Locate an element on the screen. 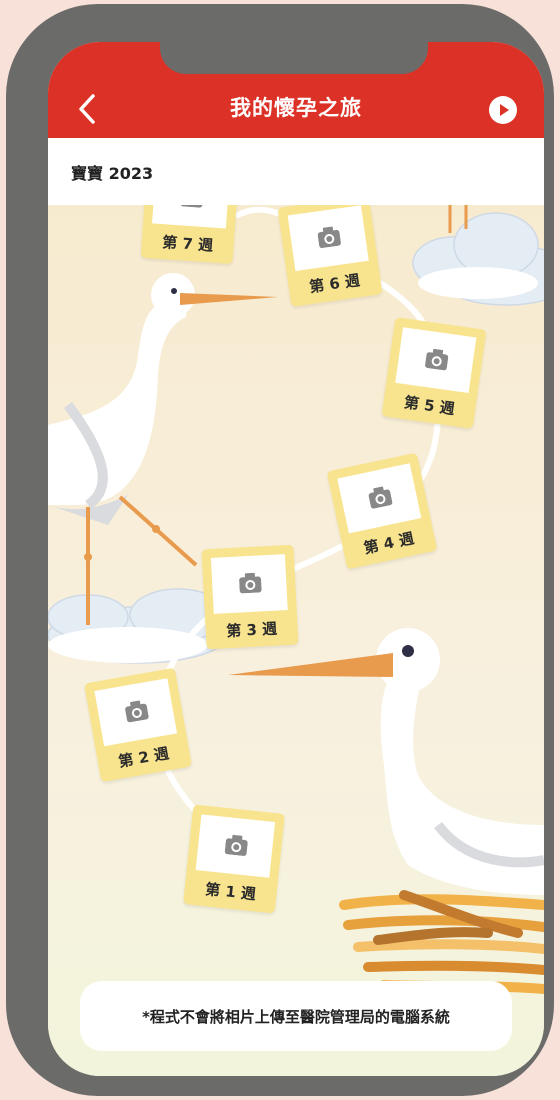  app-header: 我的懷孕之旅 is located at coordinates (296, 90).